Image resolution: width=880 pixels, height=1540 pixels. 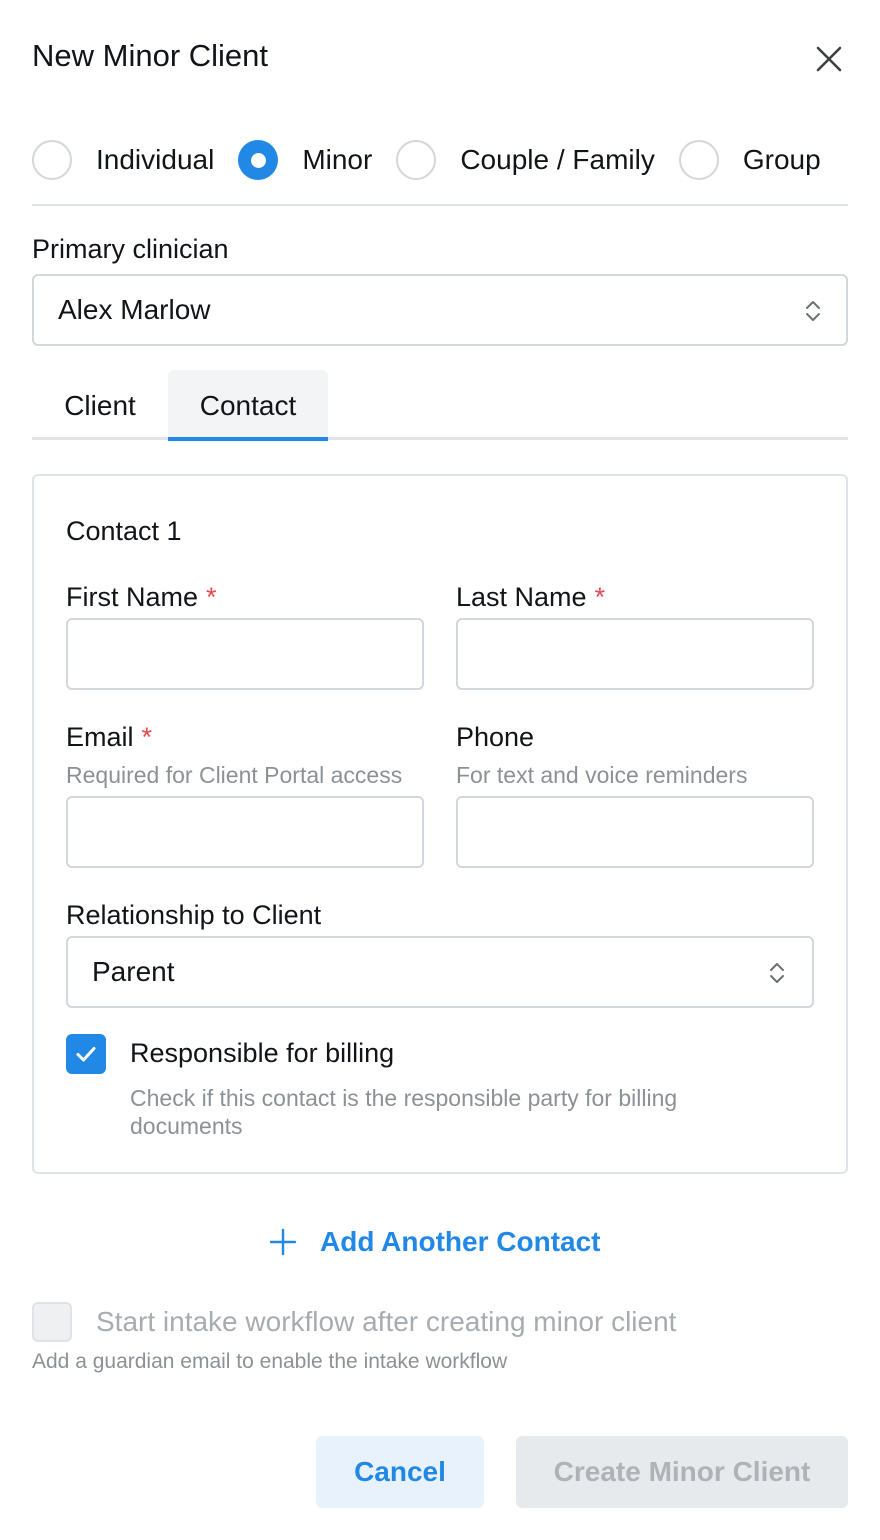 I want to click on tab-bar: Client Contact, so click(x=440, y=406).